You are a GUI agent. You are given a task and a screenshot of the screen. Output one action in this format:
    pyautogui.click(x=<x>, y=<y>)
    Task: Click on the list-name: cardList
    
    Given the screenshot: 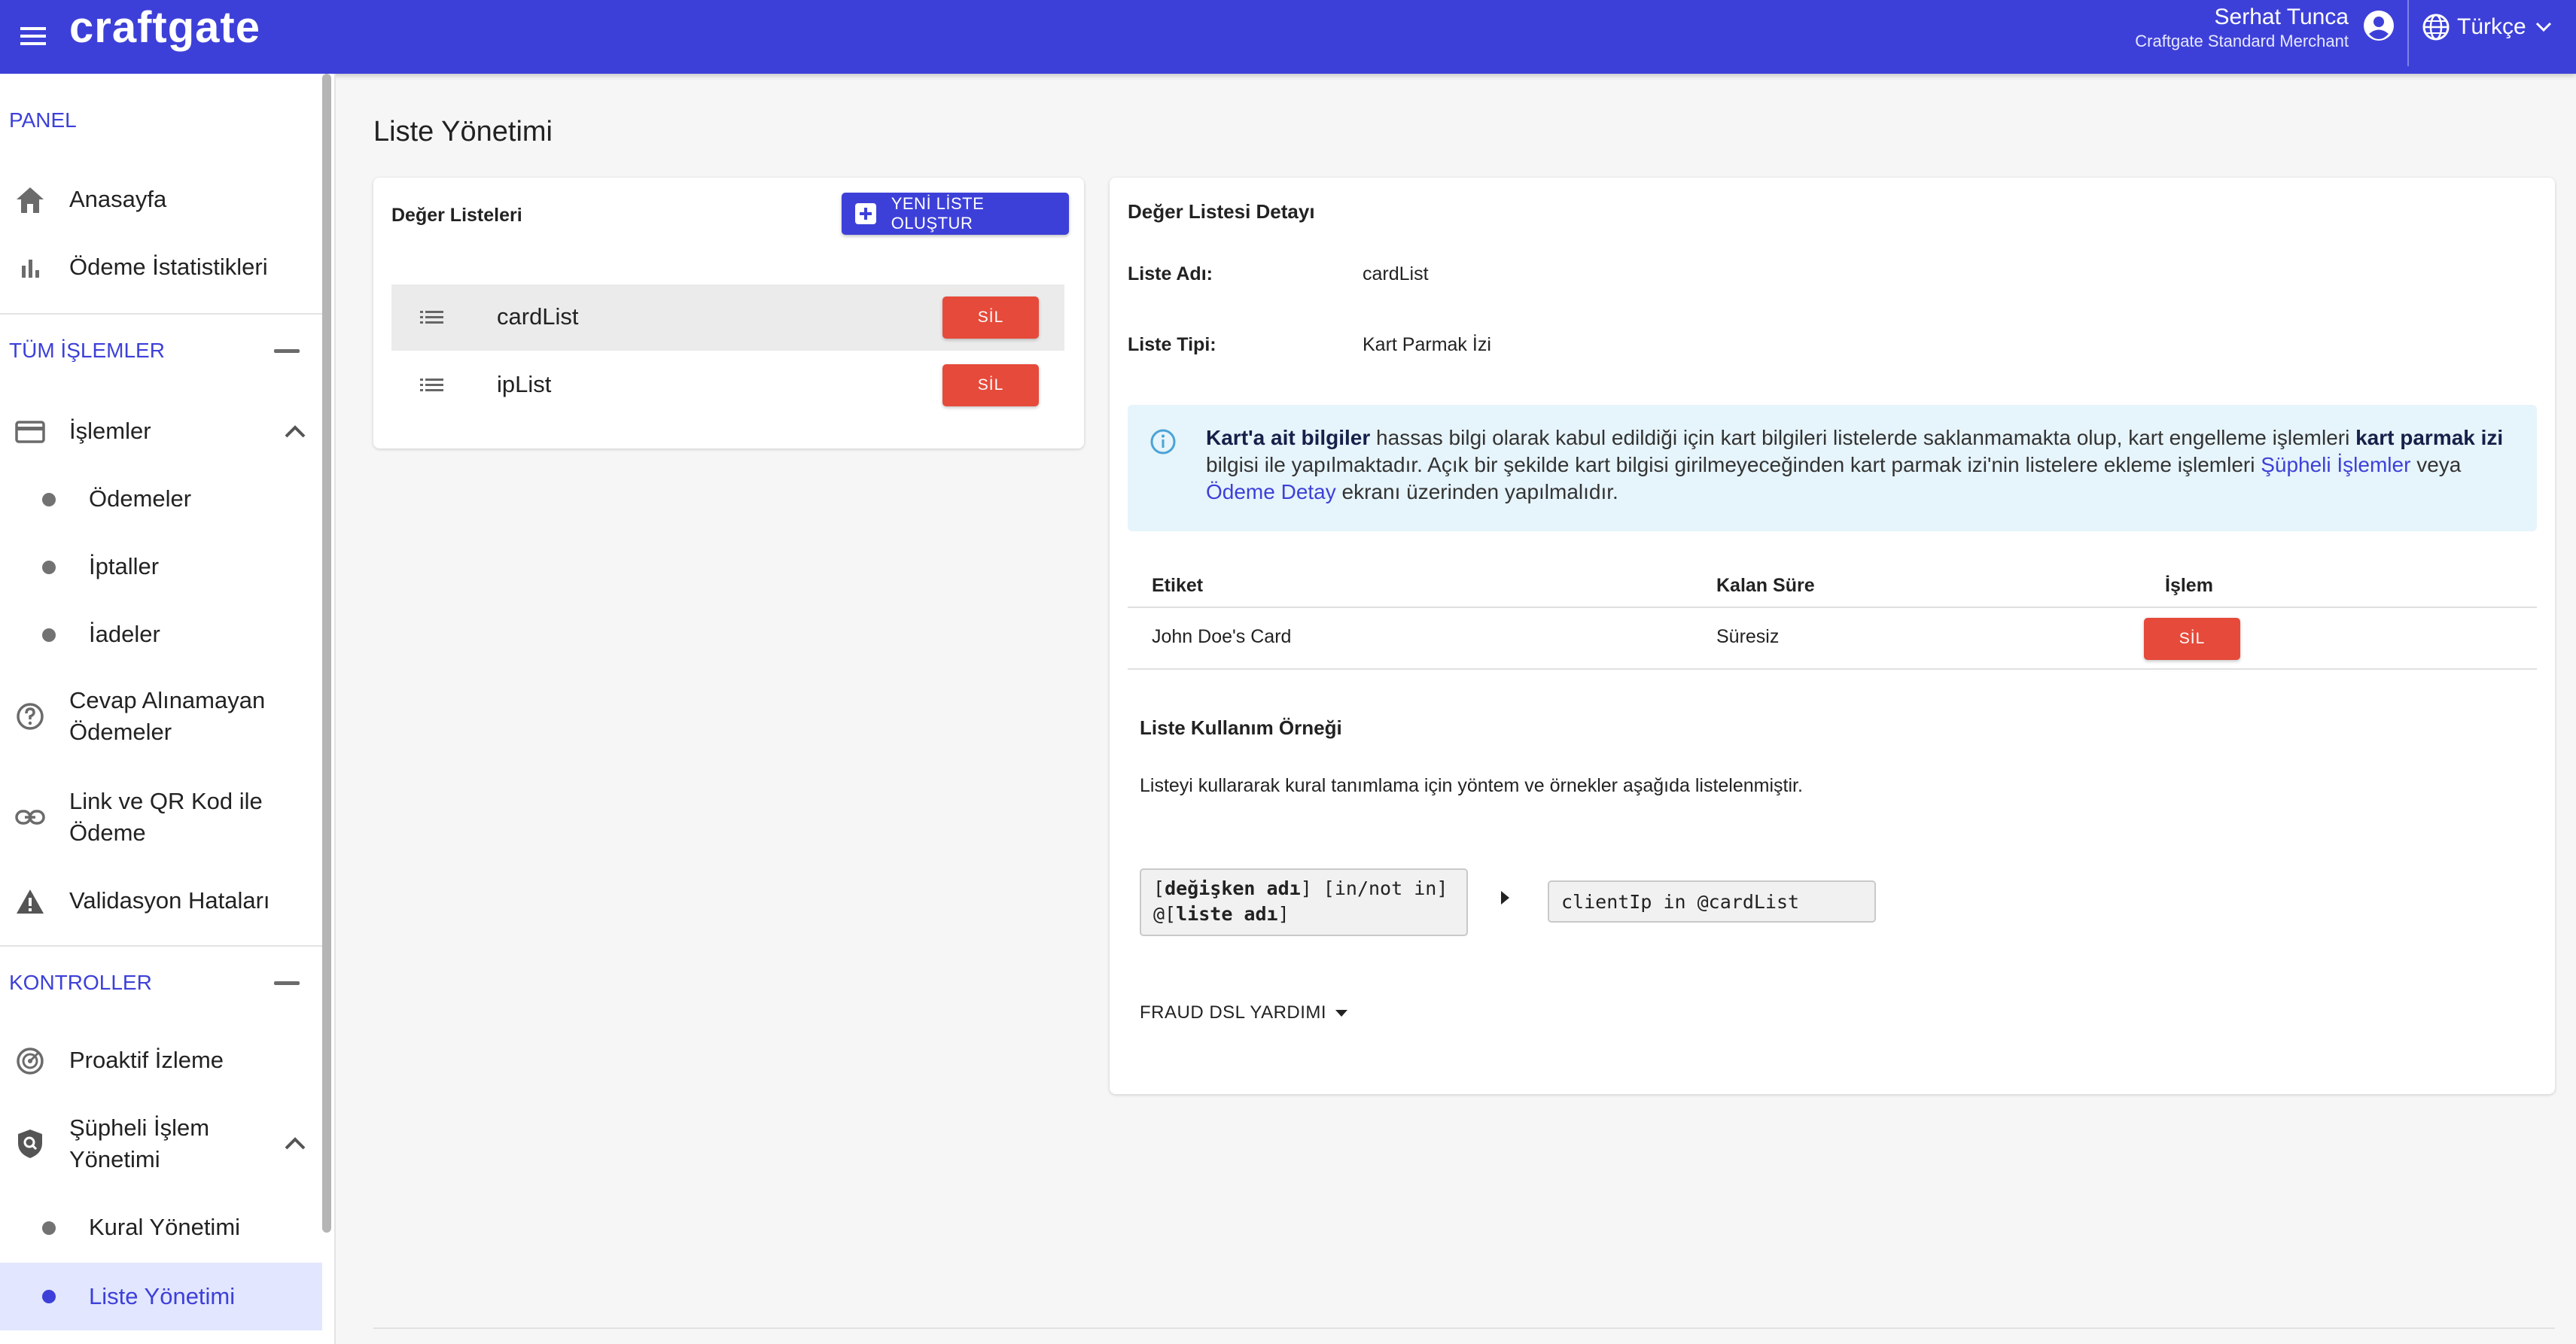 What is the action you would take?
    pyautogui.click(x=538, y=316)
    